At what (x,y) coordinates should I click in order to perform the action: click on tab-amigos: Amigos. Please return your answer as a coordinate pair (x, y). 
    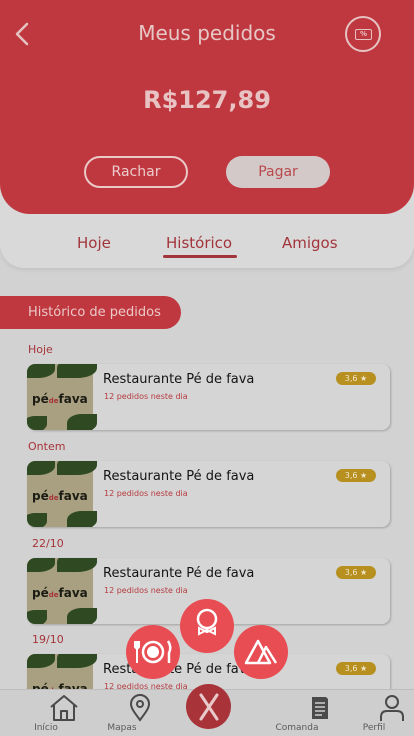
    Looking at the image, I should click on (310, 243).